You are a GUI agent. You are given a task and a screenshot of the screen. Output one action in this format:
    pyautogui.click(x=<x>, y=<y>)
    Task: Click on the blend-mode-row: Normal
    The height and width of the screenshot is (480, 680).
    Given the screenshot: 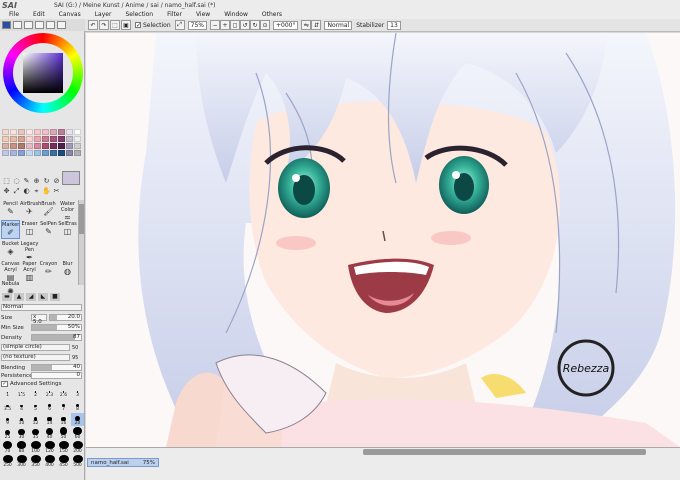 What is the action you would take?
    pyautogui.click(x=42, y=307)
    